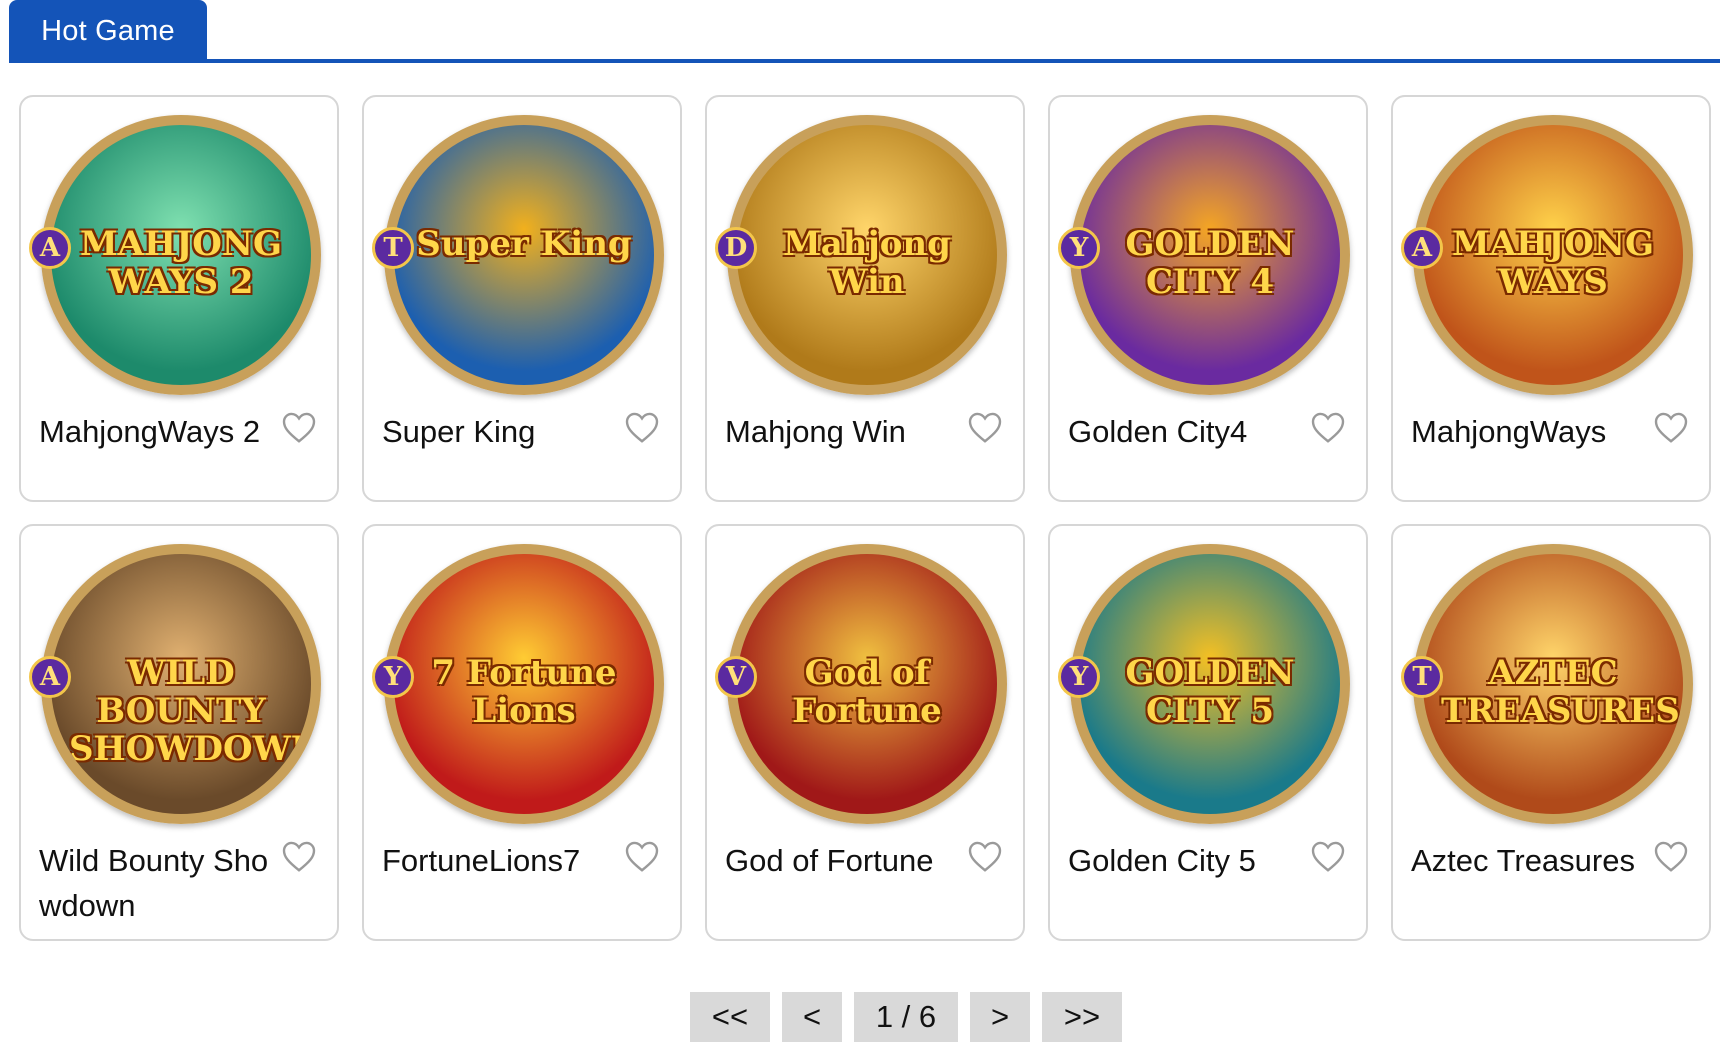 The image size is (1720, 1058). I want to click on game-thumbnail: MAHJONG WAYS 2, so click(181, 255).